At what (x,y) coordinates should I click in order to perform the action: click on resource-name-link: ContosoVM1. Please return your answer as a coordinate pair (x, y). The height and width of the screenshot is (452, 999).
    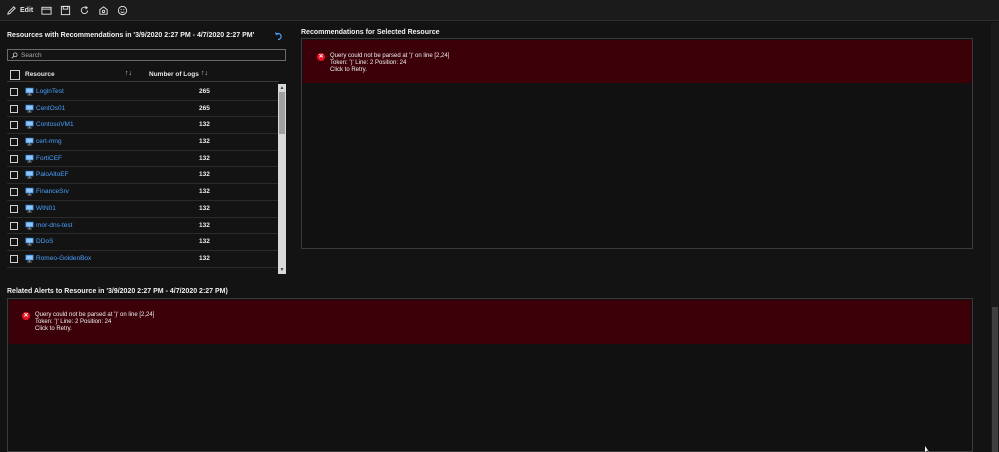
    Looking at the image, I should click on (55, 124).